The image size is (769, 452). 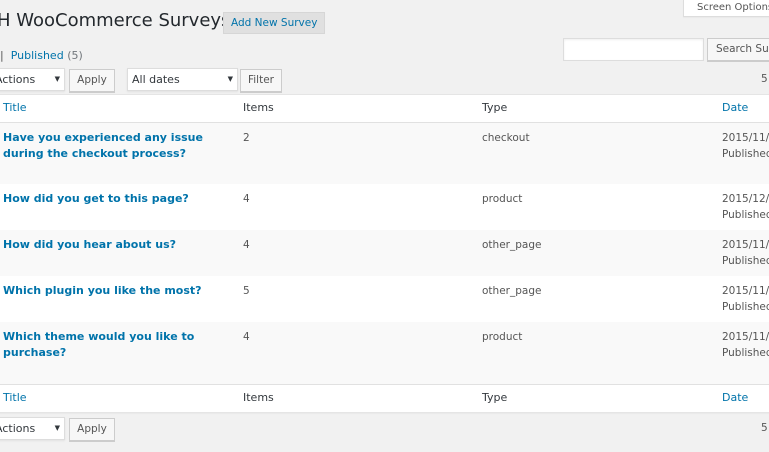 What do you see at coordinates (258, 107) in the screenshot?
I see `column-header-items: Items` at bounding box center [258, 107].